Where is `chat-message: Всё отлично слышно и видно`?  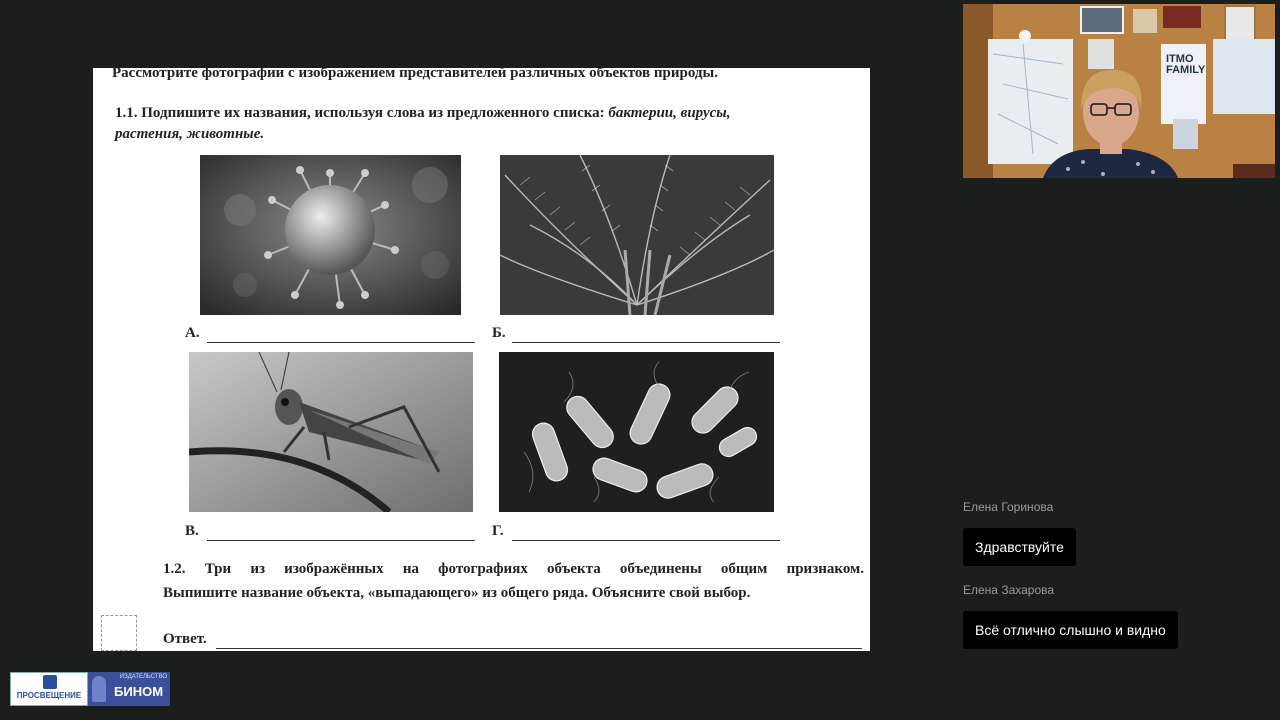
chat-message: Всё отлично слышно и видно is located at coordinates (1070, 630).